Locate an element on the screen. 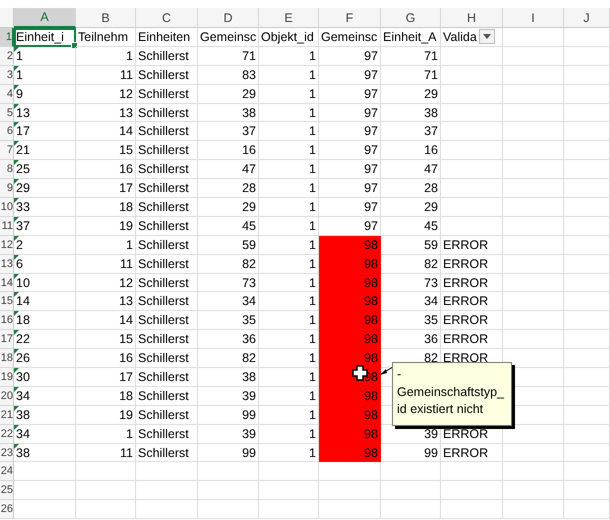 The image size is (610, 520). column-header: D is located at coordinates (228, 18).